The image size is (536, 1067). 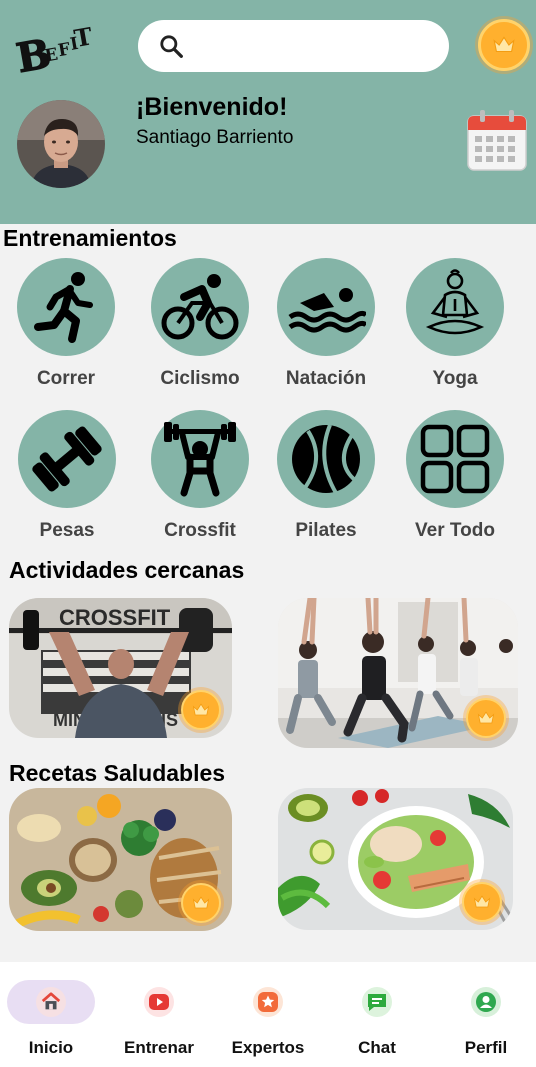 I want to click on search-input, so click(x=316, y=46).